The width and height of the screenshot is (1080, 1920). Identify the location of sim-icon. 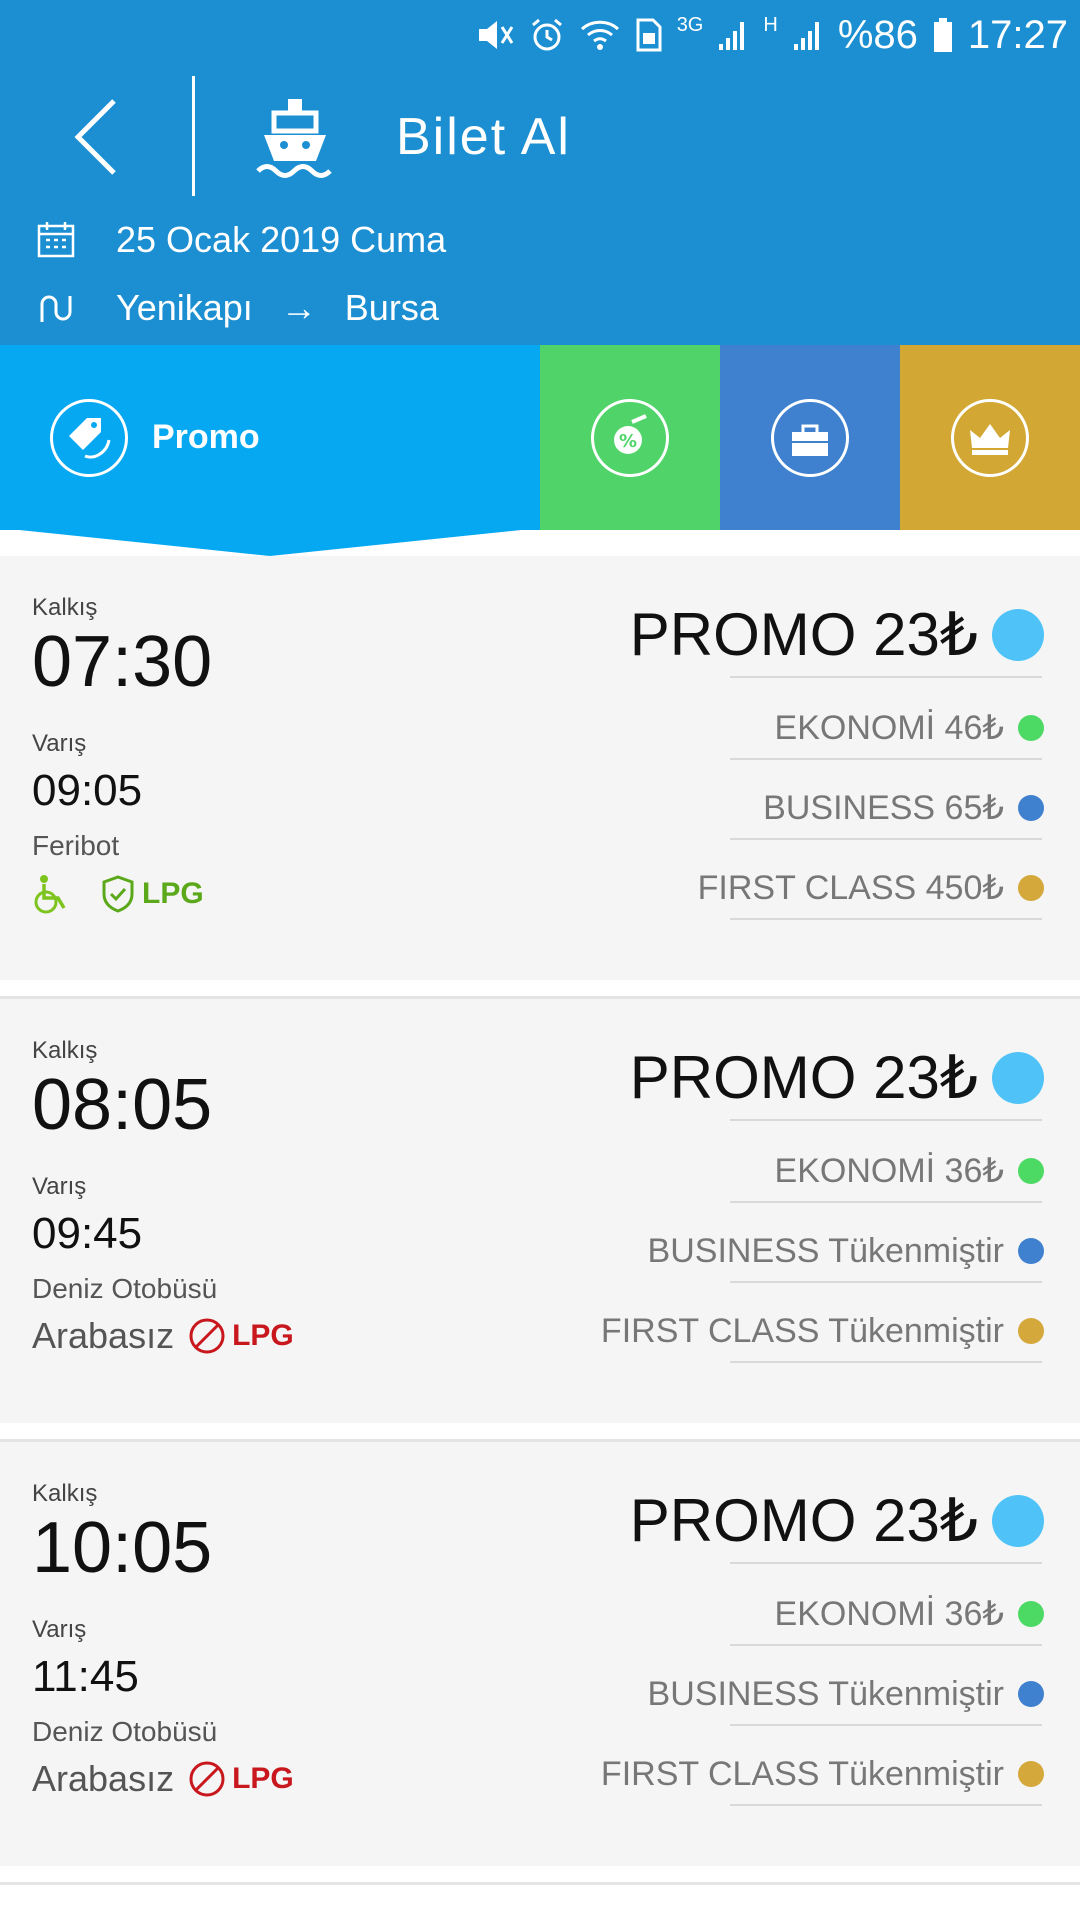
(649, 35).